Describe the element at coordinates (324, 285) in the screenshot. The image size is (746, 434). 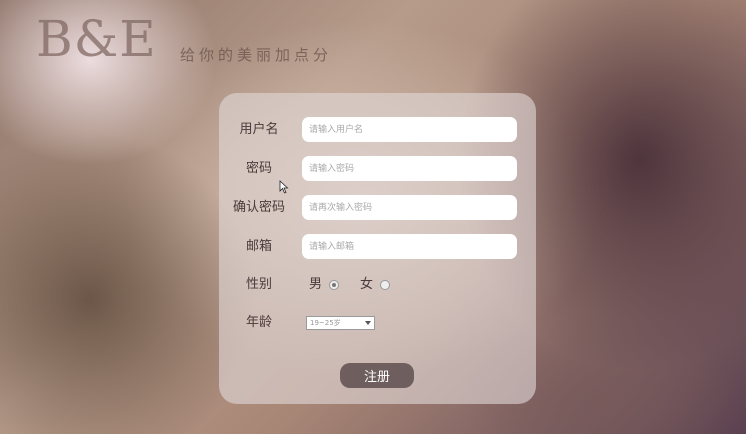
I see `gender-option-male: 男` at that location.